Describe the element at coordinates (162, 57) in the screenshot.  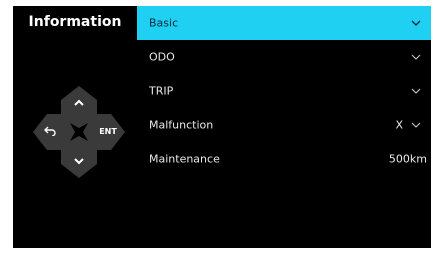
I see `menu-item-label: ODO` at that location.